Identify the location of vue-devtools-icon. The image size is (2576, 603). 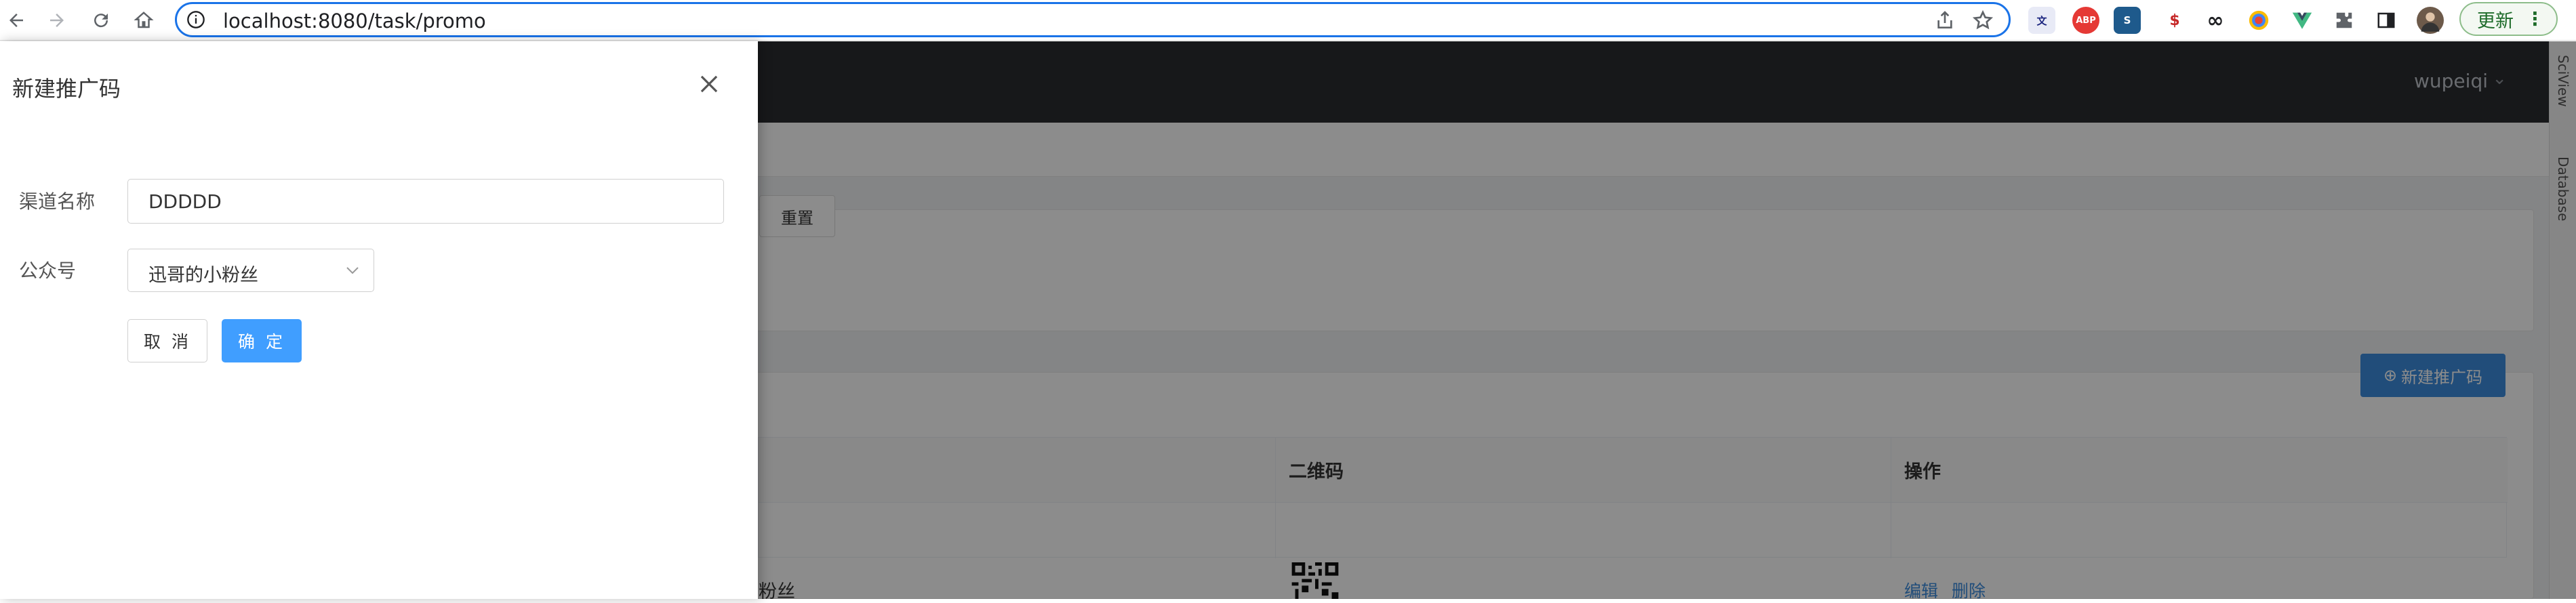
(2302, 20).